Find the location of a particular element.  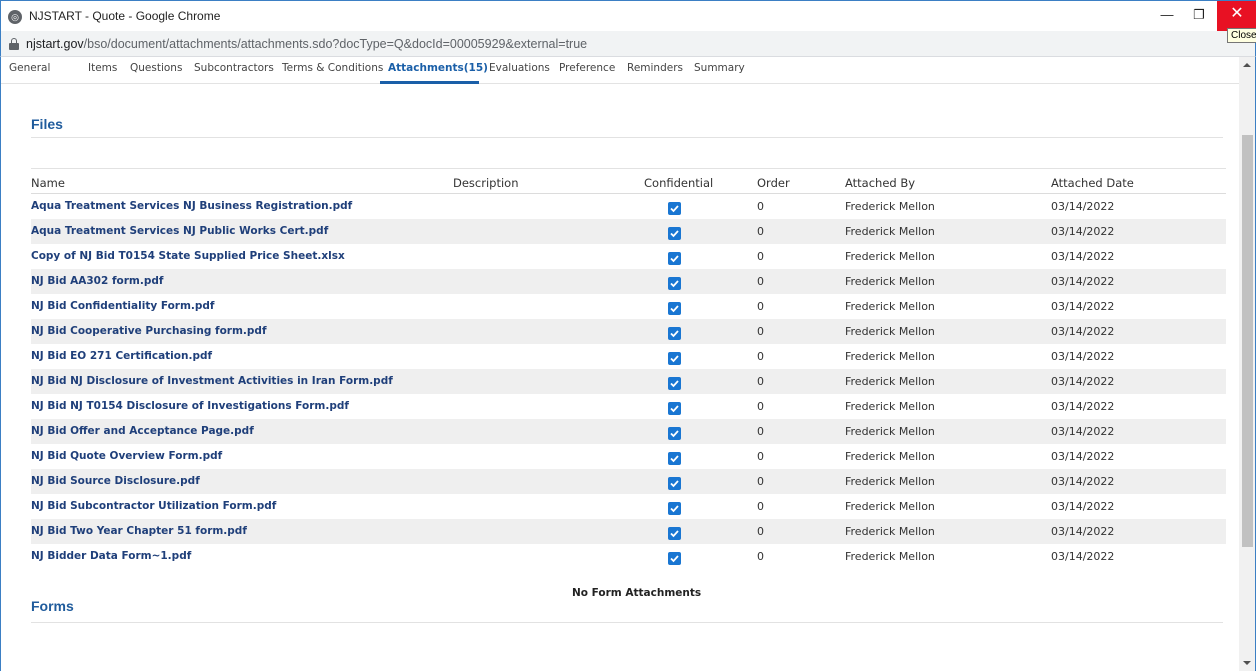

file-name-link: NJ Bidder Data Form~1.pdf is located at coordinates (111, 556).